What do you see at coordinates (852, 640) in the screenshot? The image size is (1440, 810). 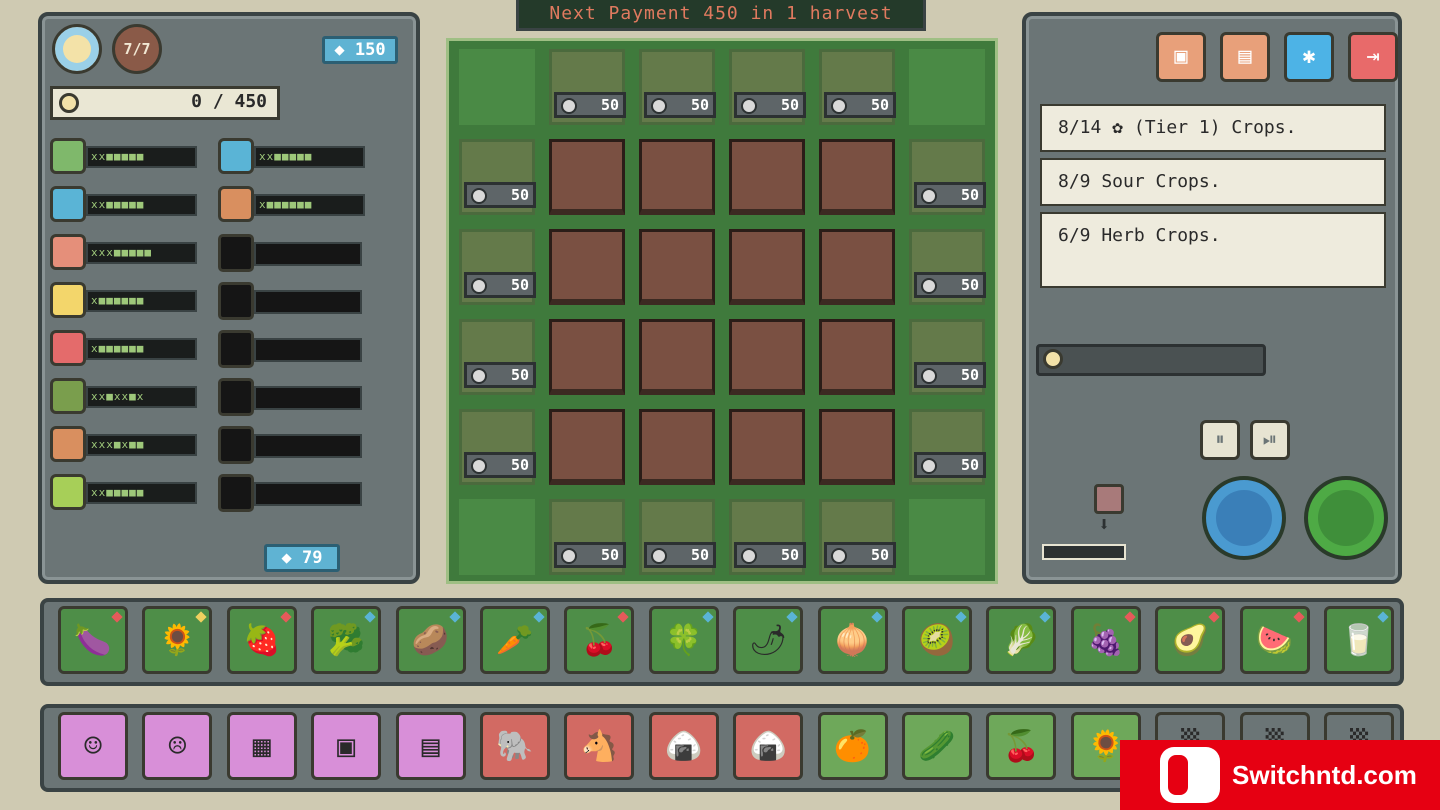 I see `turnip-card: 🧅` at bounding box center [852, 640].